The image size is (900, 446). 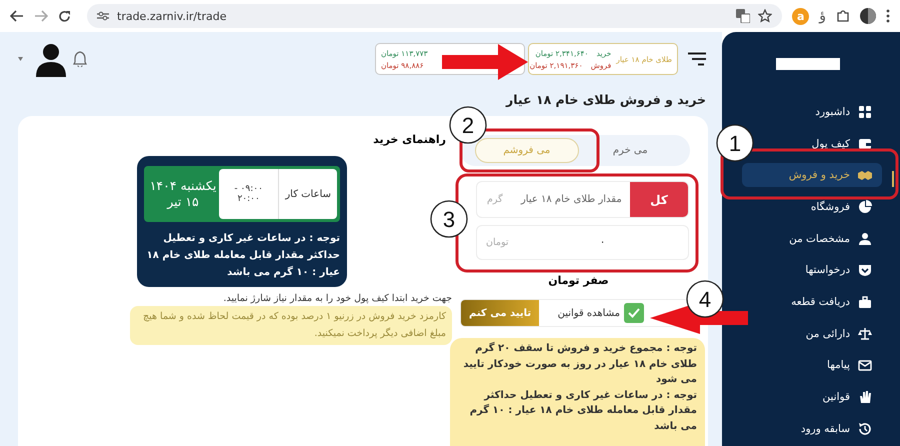 What do you see at coordinates (17, 16) in the screenshot?
I see `back-icon` at bounding box center [17, 16].